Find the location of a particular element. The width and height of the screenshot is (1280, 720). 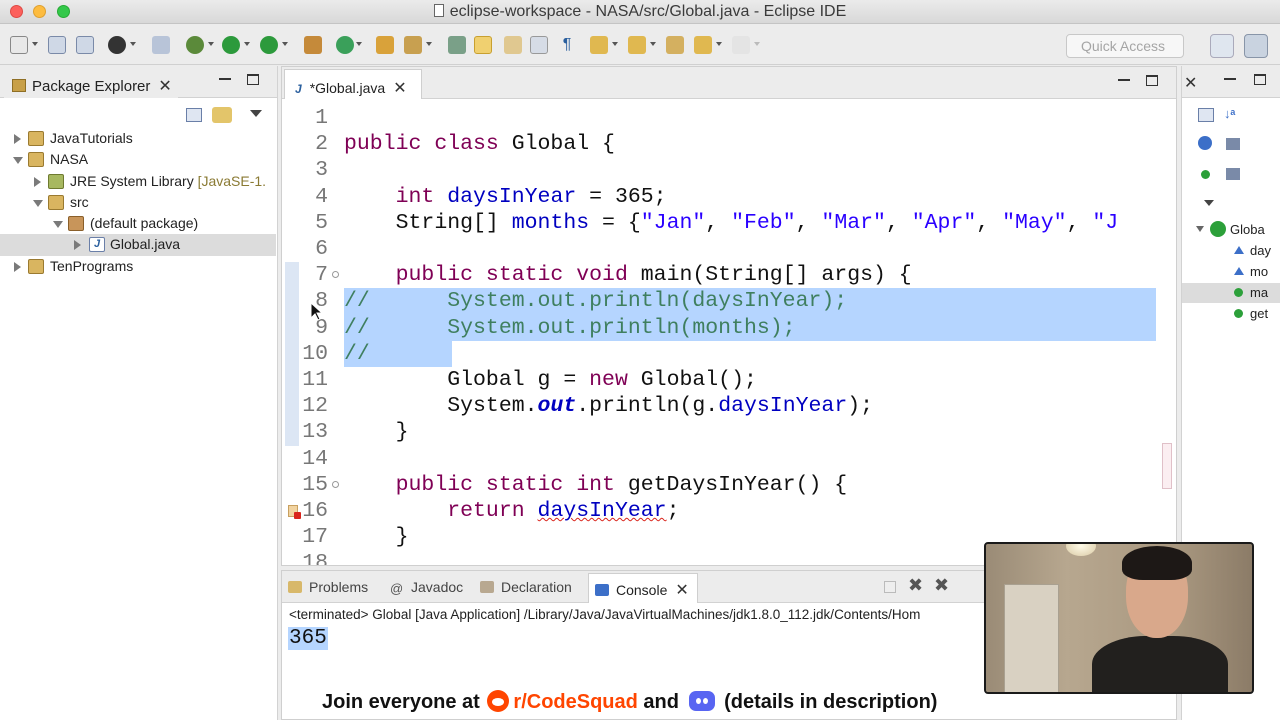

hide-local-types-icon is located at coordinates (1233, 174).